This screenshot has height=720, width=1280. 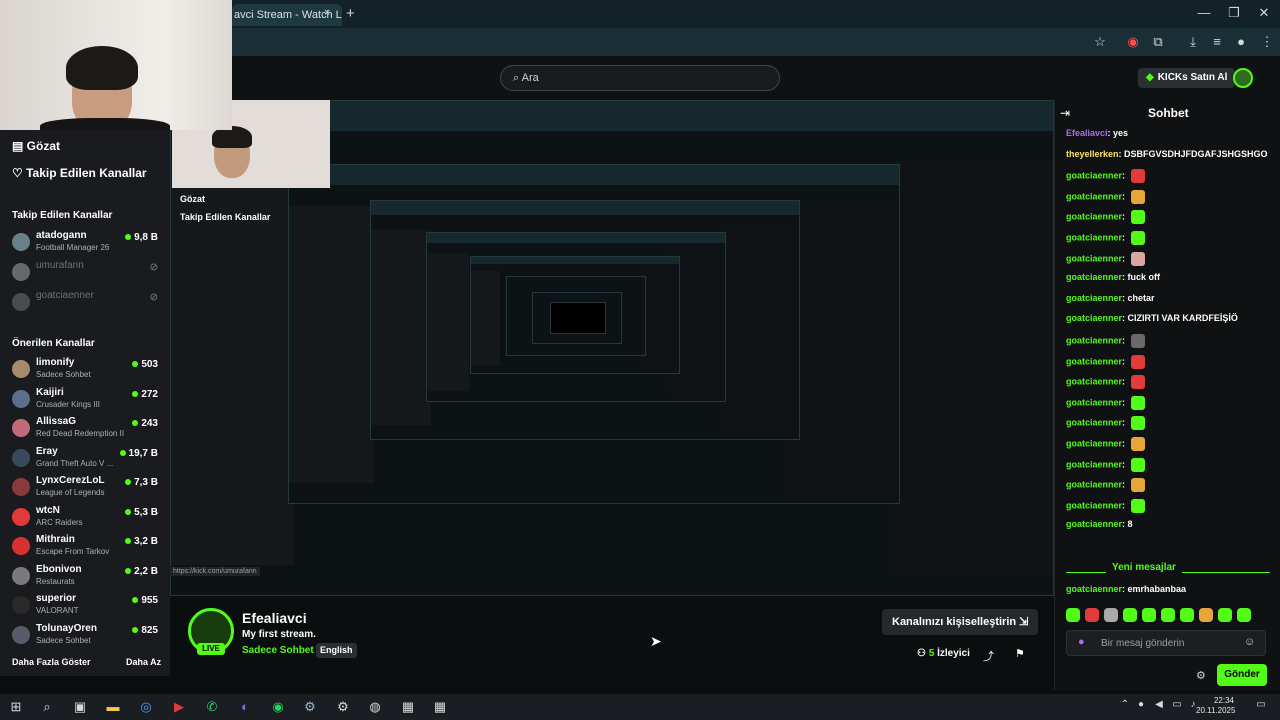 What do you see at coordinates (179, 707) in the screenshot?
I see `media-player-icon: ▶` at bounding box center [179, 707].